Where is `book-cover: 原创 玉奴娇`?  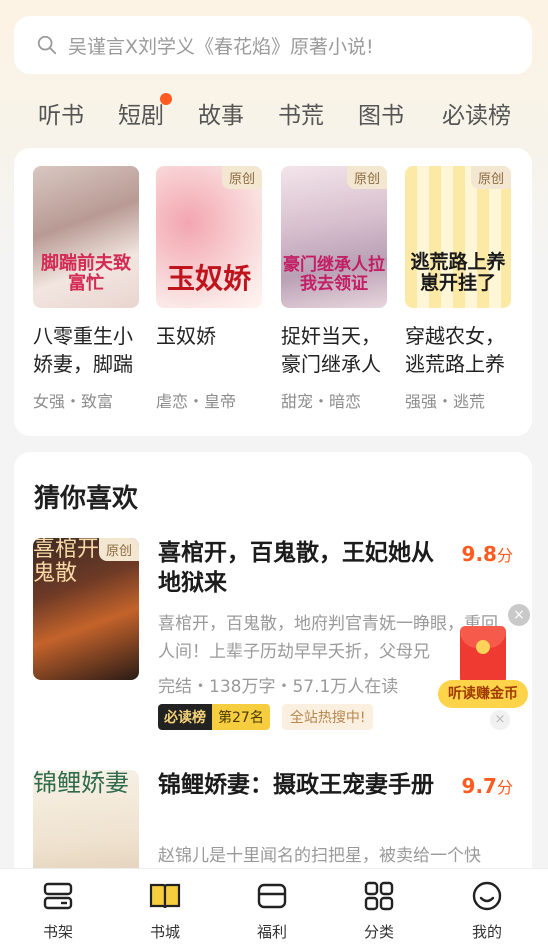 book-cover: 原创 玉奴娇 is located at coordinates (209, 237).